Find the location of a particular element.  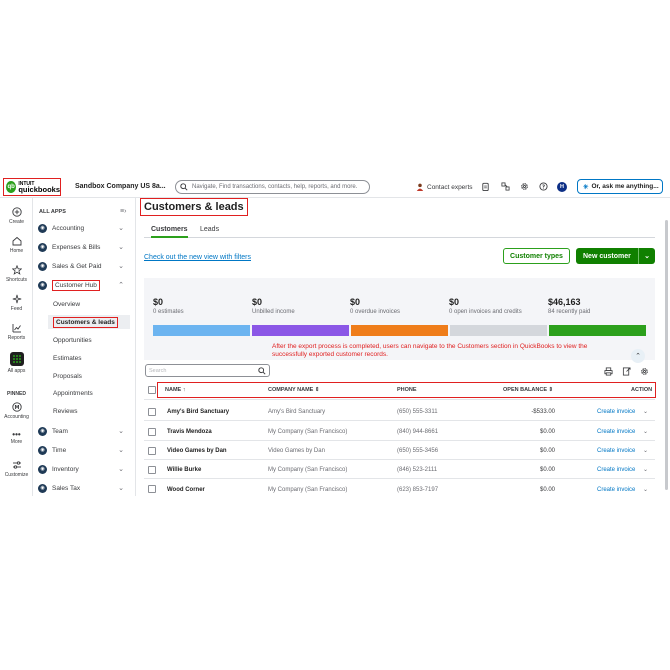

company-name: Amy's Bird Sanctuary is located at coordinates (297, 412).